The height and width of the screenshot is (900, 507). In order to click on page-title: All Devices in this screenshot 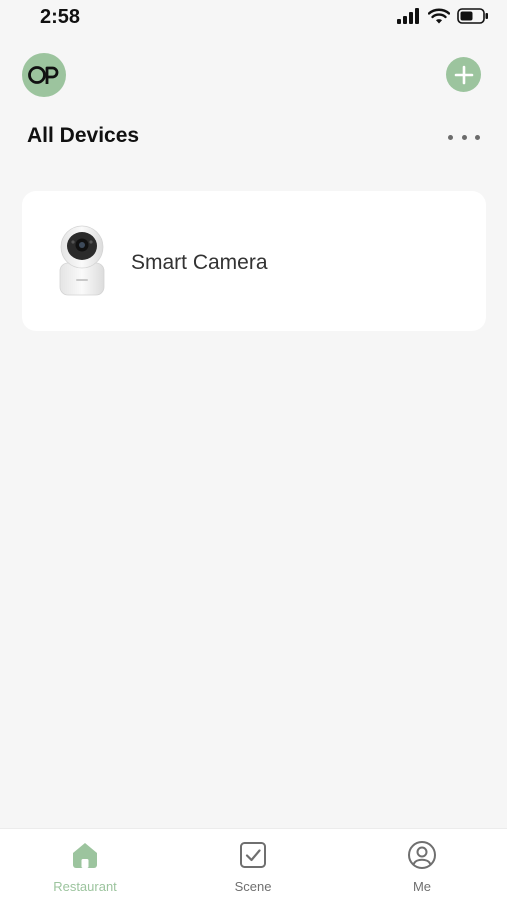, I will do `click(83, 135)`.